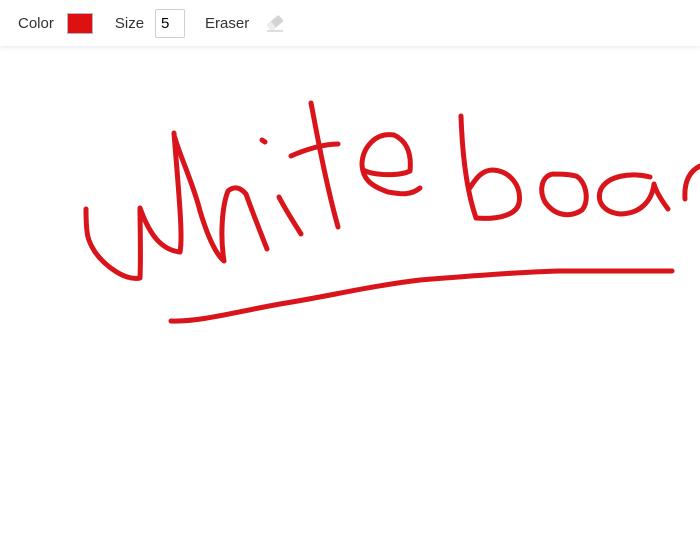  I want to click on eraser-label: Eraser, so click(227, 23).